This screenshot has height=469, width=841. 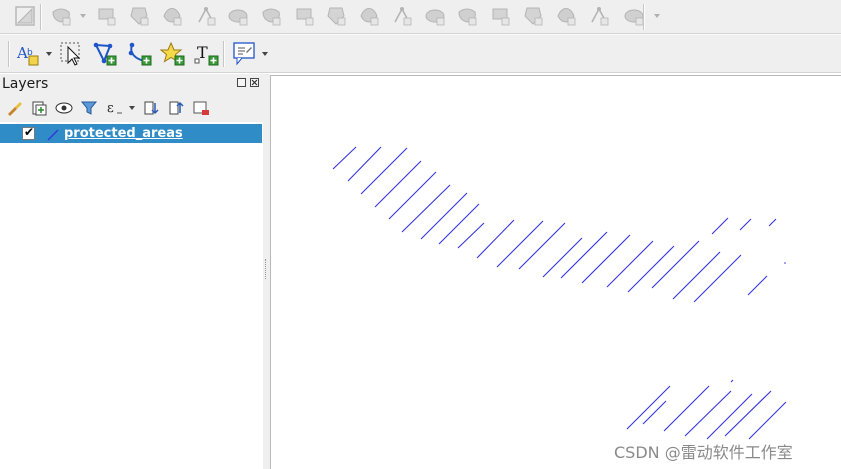 I want to click on svg-text: ε, so click(x=110, y=108).